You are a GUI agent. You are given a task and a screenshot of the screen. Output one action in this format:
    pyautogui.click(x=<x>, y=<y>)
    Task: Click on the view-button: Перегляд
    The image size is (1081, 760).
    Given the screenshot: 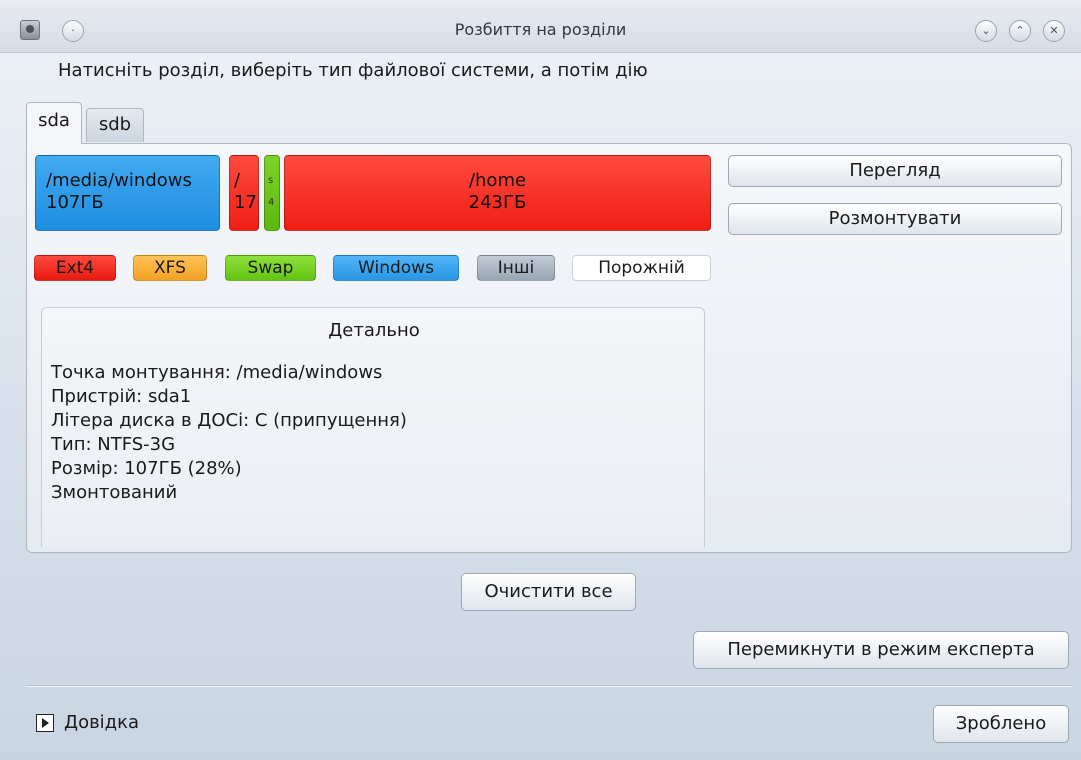 What is the action you would take?
    pyautogui.click(x=895, y=171)
    